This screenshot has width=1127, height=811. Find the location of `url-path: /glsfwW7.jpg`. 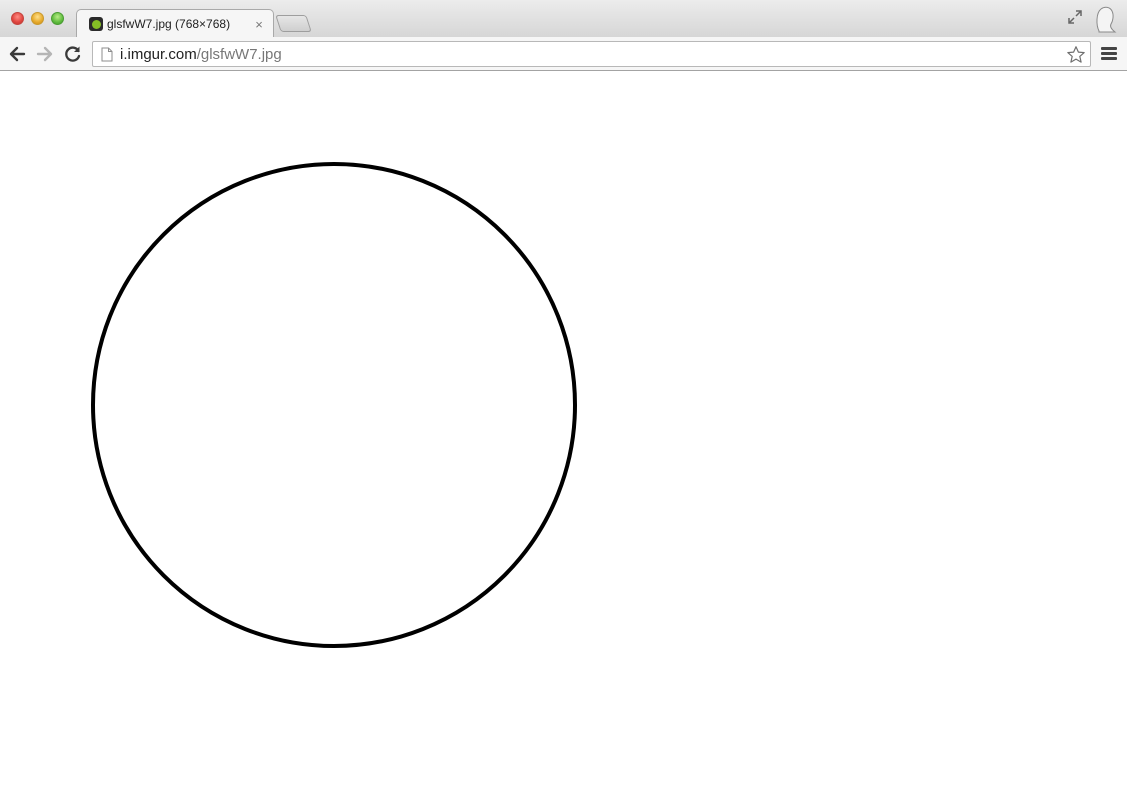

url-path: /glsfwW7.jpg is located at coordinates (239, 54).